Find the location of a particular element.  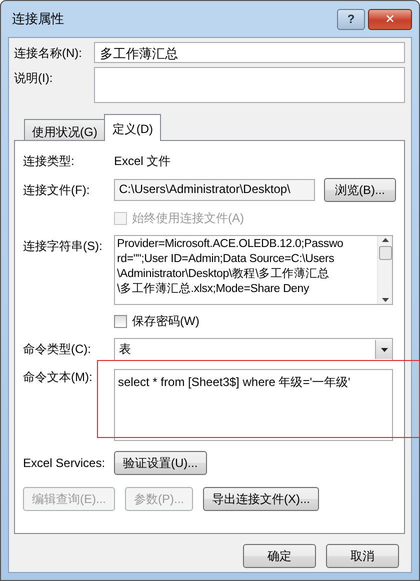

field-label: 命令文本(M): is located at coordinates (58, 377).